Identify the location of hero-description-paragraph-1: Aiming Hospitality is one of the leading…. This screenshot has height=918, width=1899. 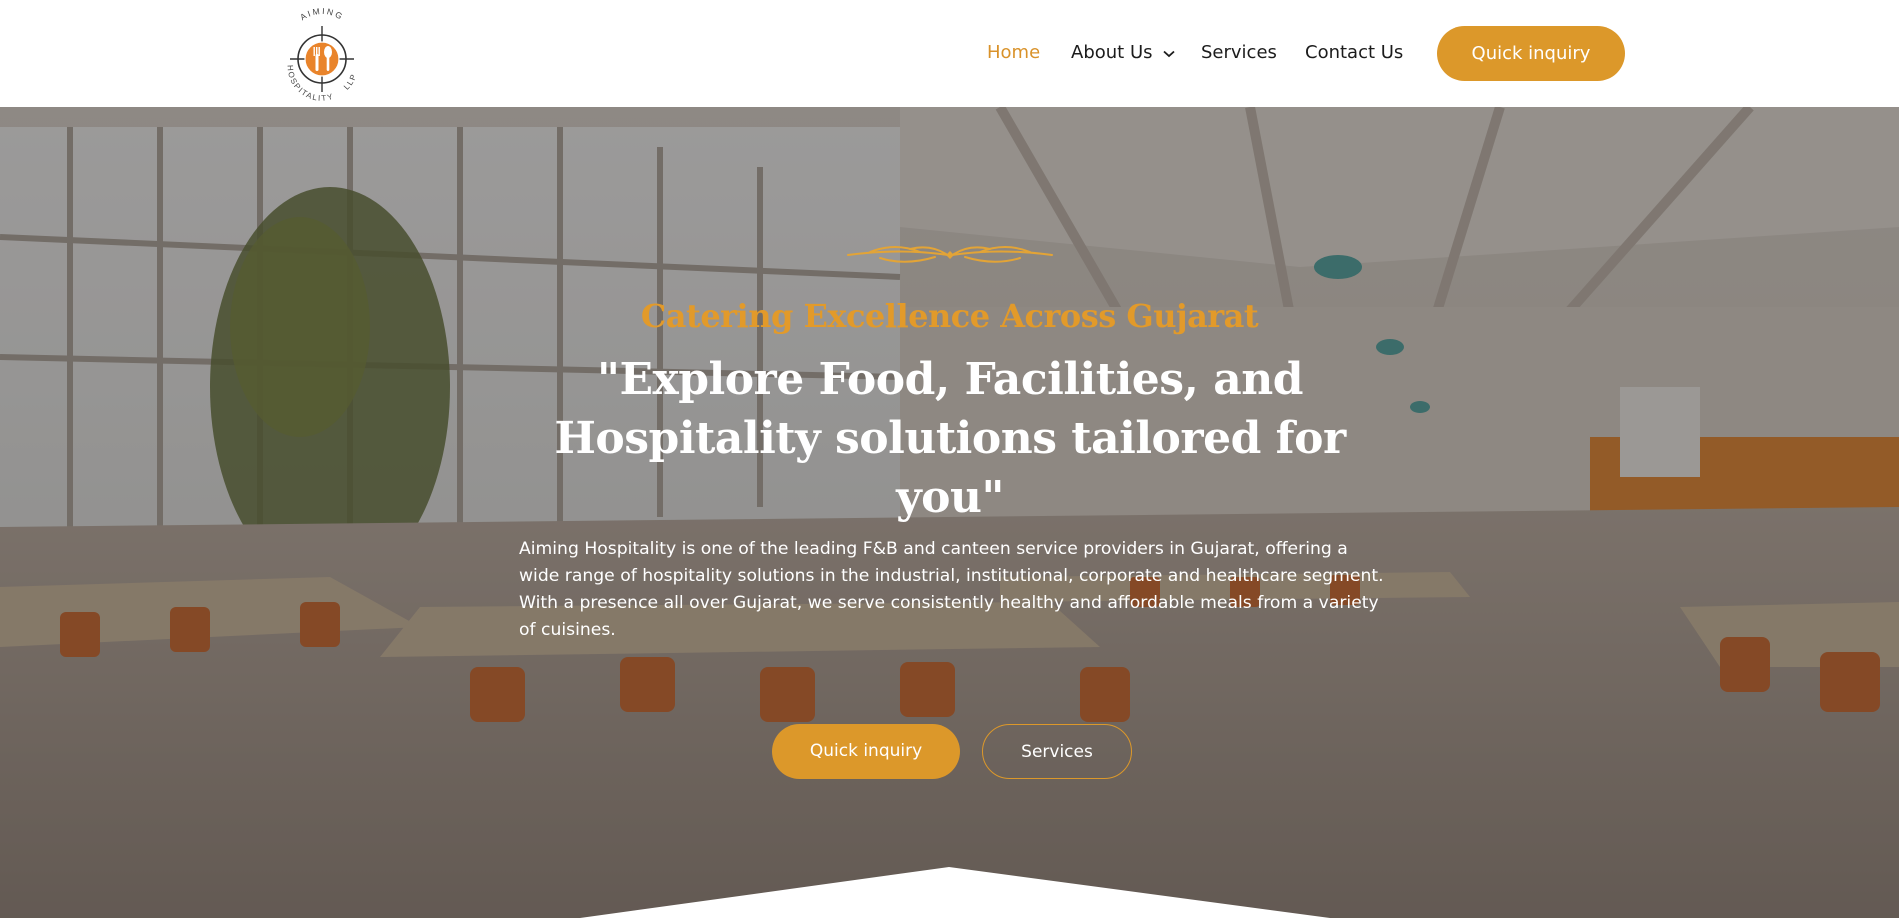
(951, 562).